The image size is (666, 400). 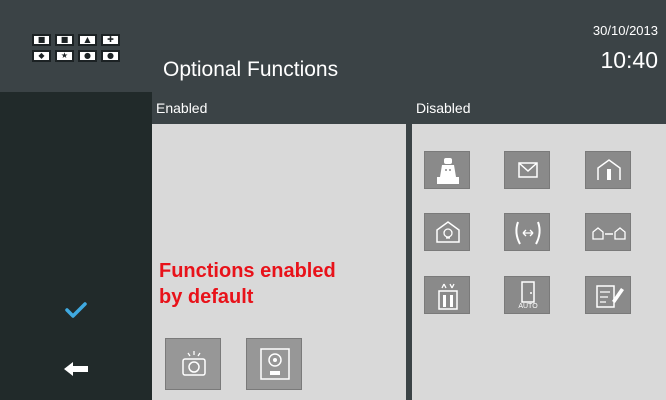 What do you see at coordinates (528, 306) in the screenshot?
I see `auto-label: AUTO` at bounding box center [528, 306].